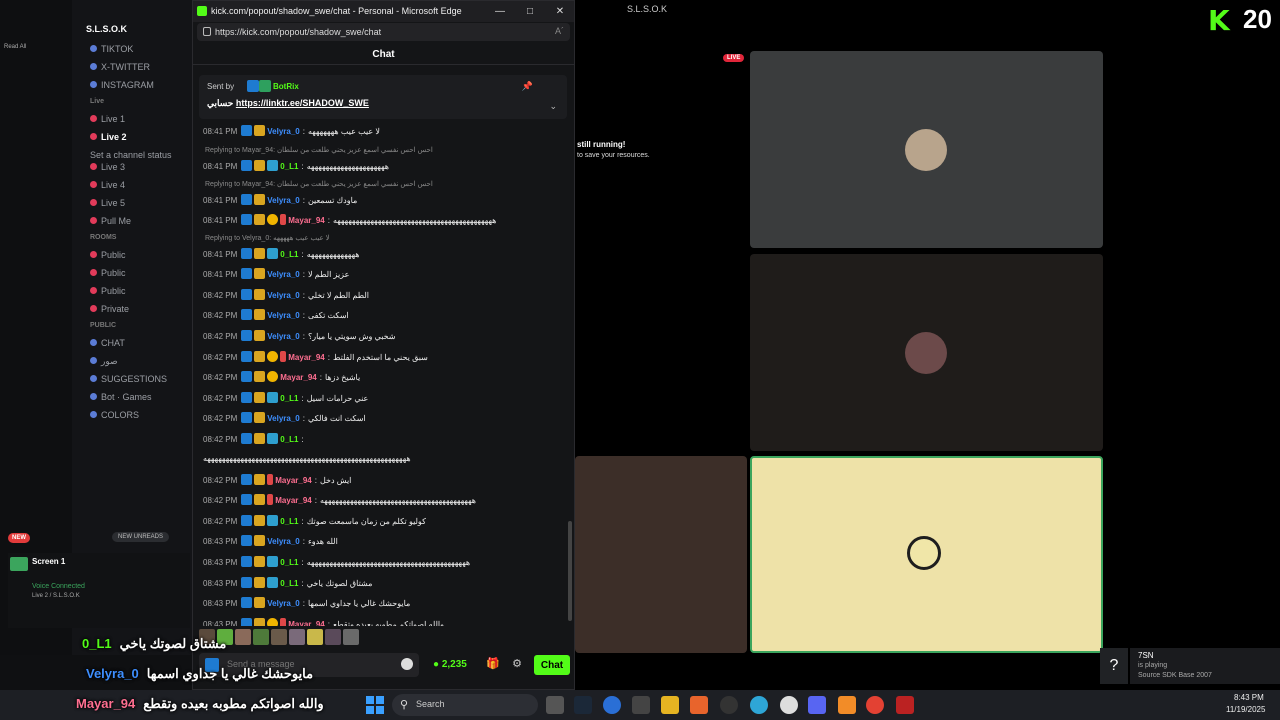 Image resolution: width=1280 pixels, height=720 pixels. Describe the element at coordinates (108, 137) in the screenshot. I see `channel-voice-active: Live 2` at that location.